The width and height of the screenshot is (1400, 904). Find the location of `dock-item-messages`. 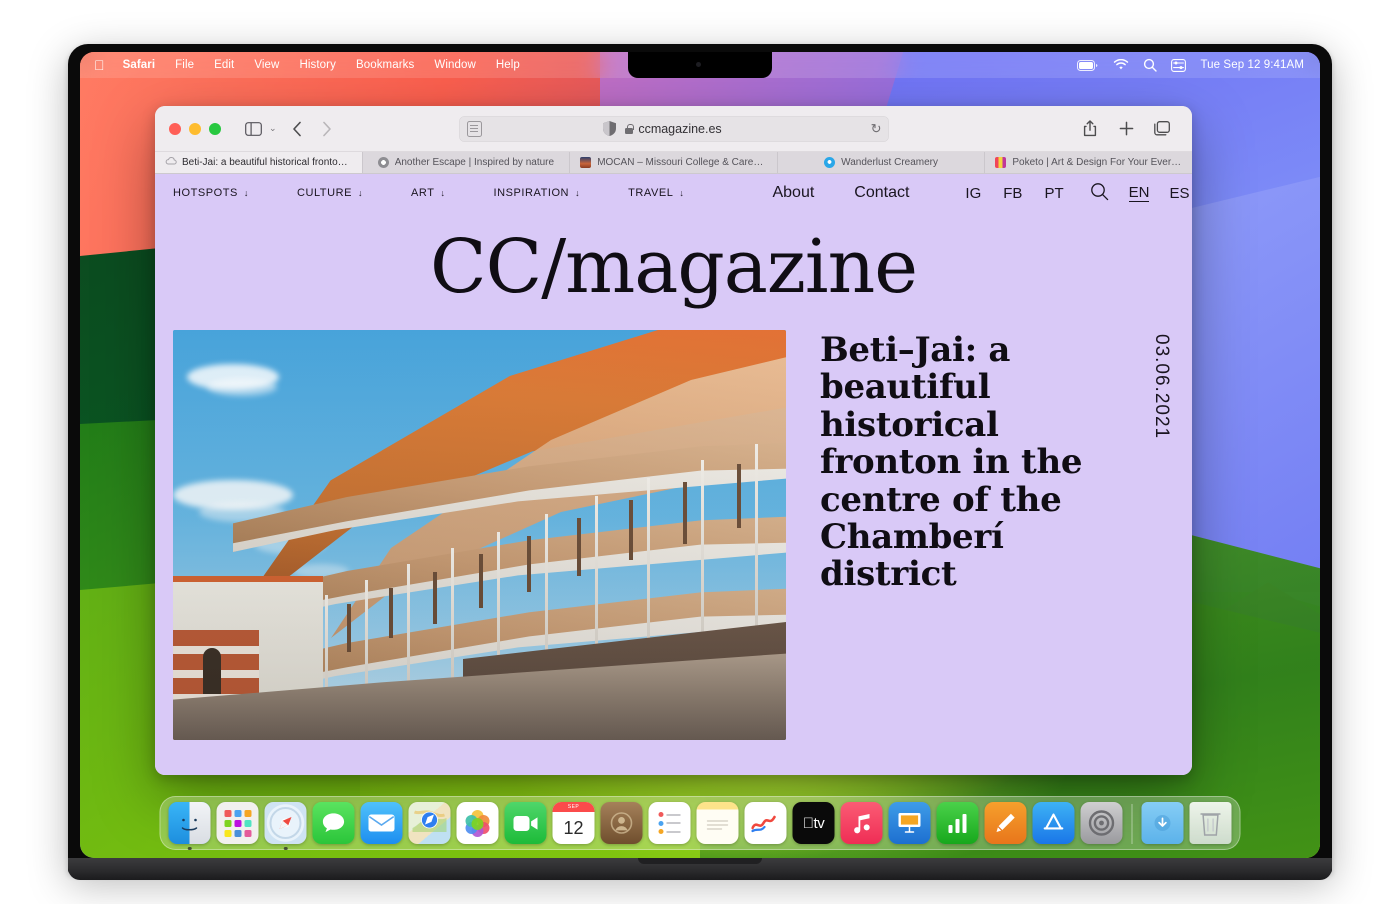

dock-item-messages is located at coordinates (333, 823).